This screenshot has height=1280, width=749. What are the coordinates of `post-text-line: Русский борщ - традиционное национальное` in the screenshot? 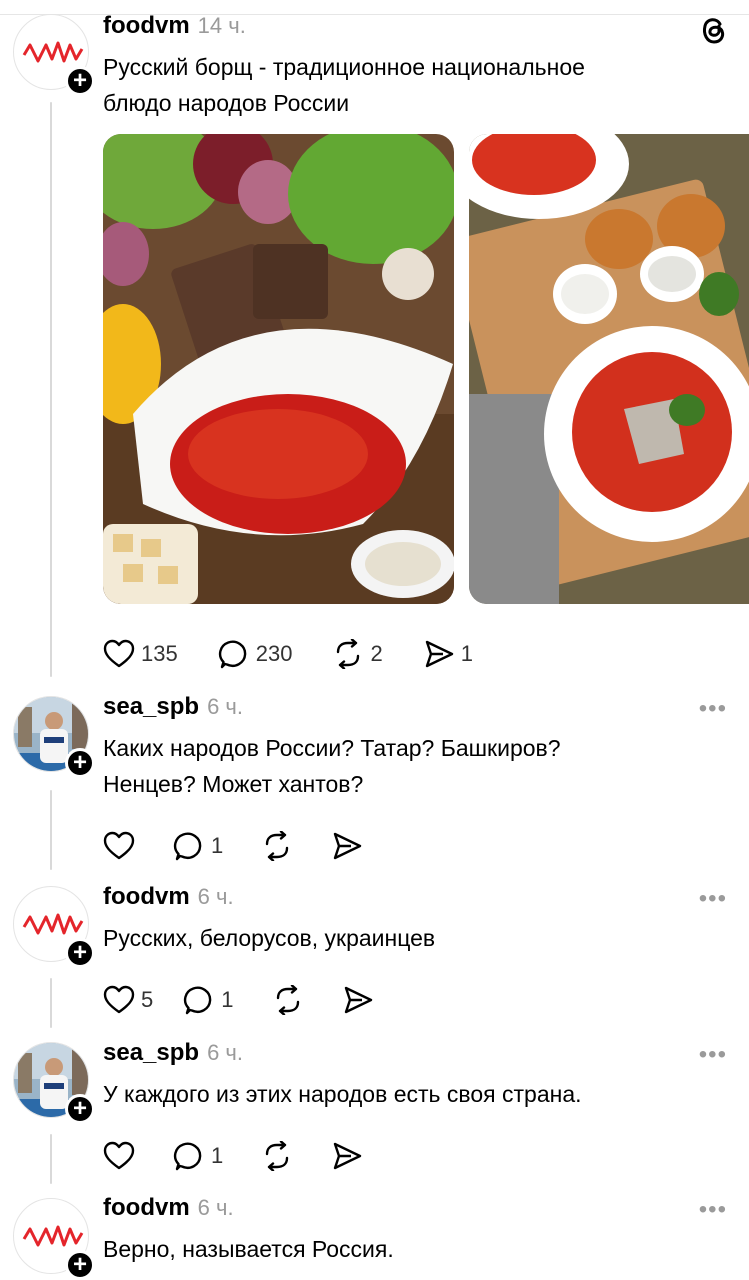 It's located at (344, 67).